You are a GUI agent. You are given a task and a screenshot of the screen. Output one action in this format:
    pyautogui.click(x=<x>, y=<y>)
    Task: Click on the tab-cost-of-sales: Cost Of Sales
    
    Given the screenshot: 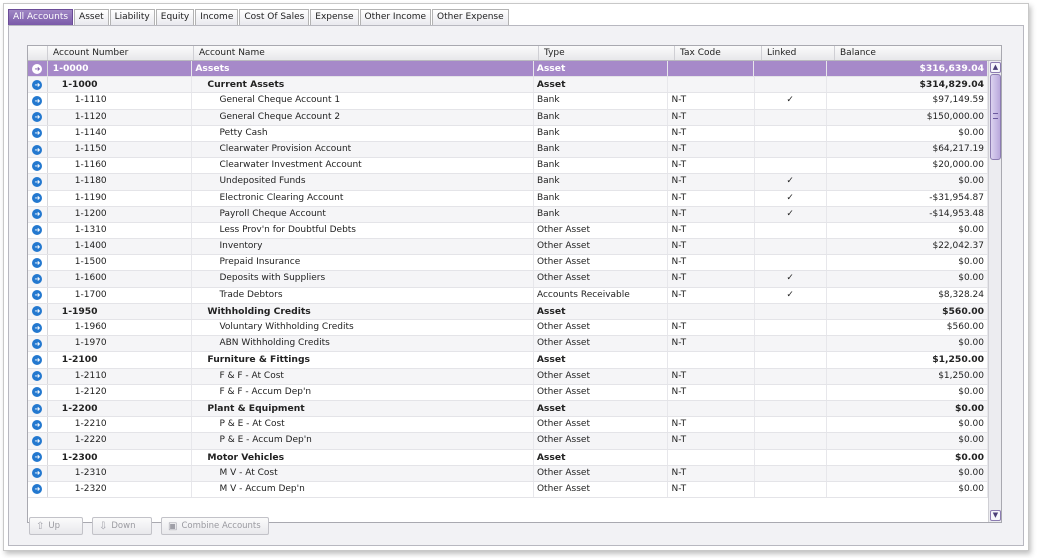 What is the action you would take?
    pyautogui.click(x=274, y=17)
    